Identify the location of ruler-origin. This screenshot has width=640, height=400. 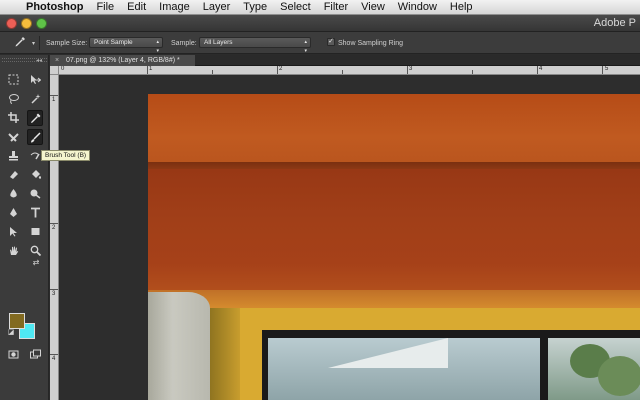
(54, 70).